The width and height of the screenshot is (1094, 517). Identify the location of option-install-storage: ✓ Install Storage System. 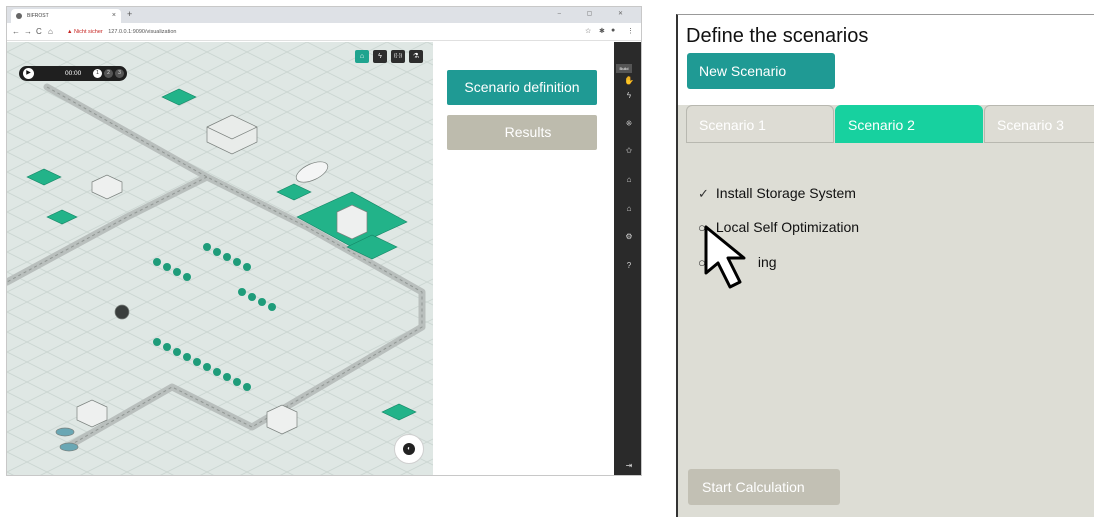
(777, 193).